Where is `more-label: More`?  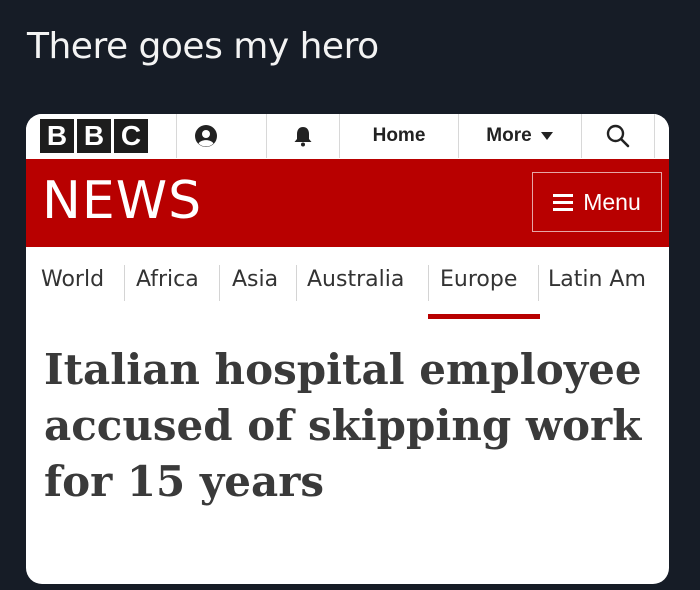
more-label: More is located at coordinates (509, 135).